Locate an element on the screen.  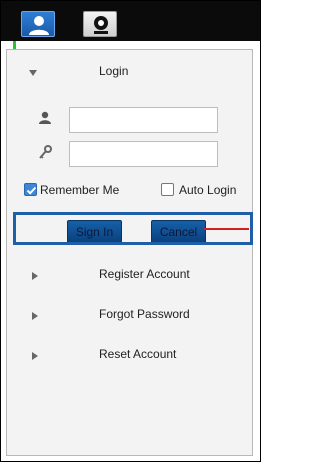
password-input is located at coordinates (143, 154).